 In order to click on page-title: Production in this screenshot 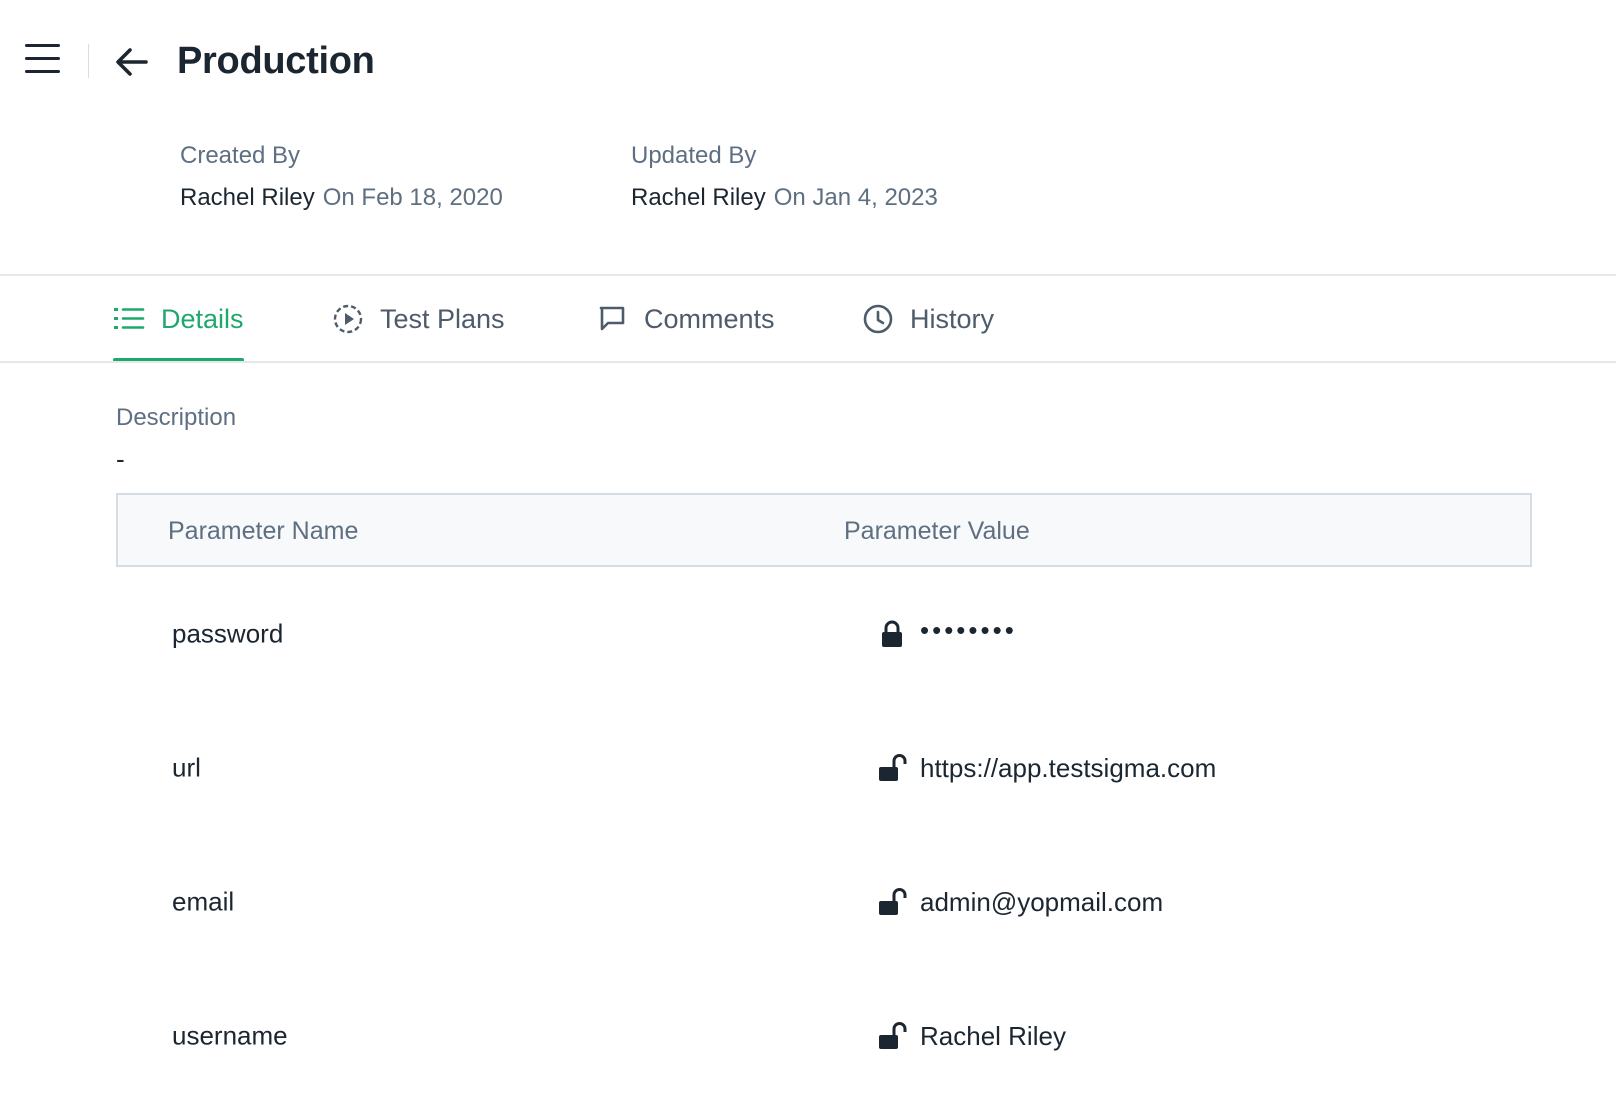, I will do `click(276, 61)`.